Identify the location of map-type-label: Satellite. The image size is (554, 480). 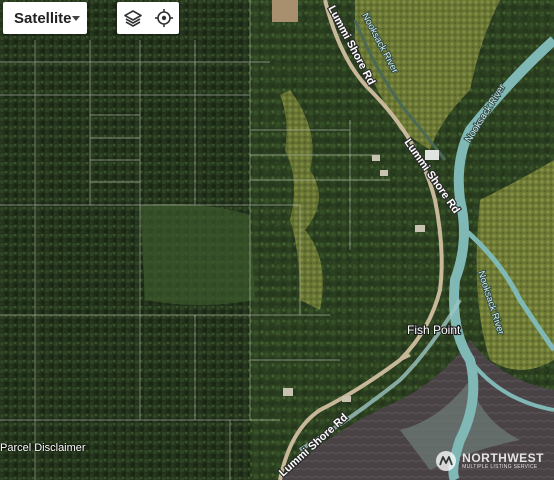
(43, 18).